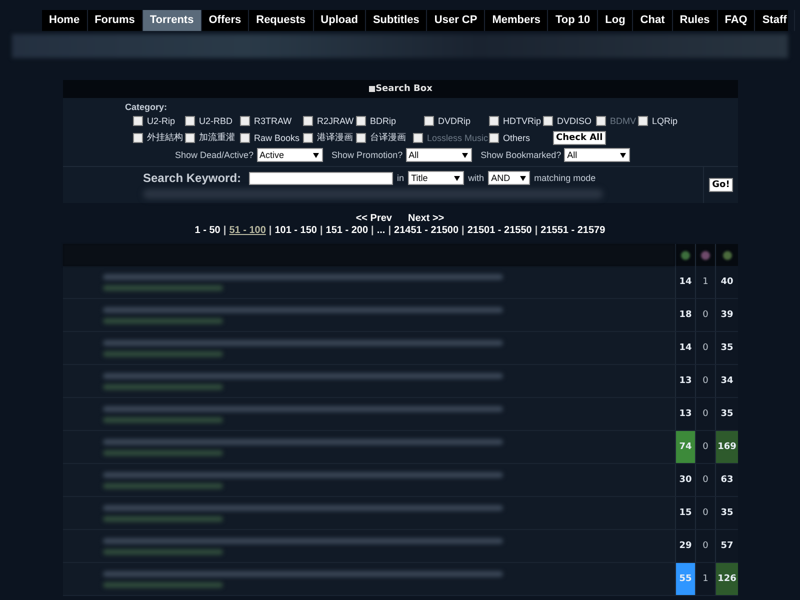 The height and width of the screenshot is (600, 800). Describe the element at coordinates (214, 155) in the screenshot. I see `filter-label: Show Dead/Active?` at that location.